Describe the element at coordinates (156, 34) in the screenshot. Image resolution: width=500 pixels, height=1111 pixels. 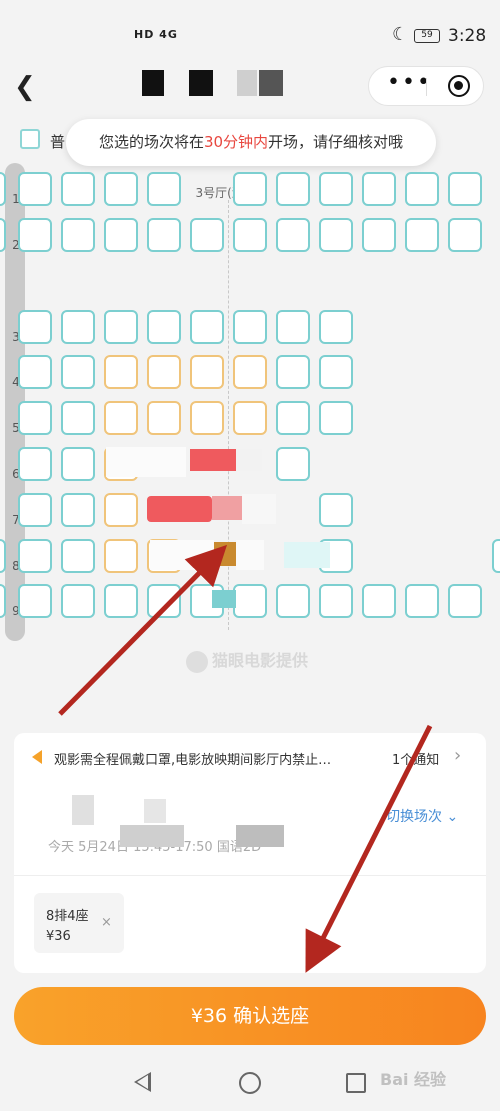
I see `network-indicator: HD 4G` at that location.